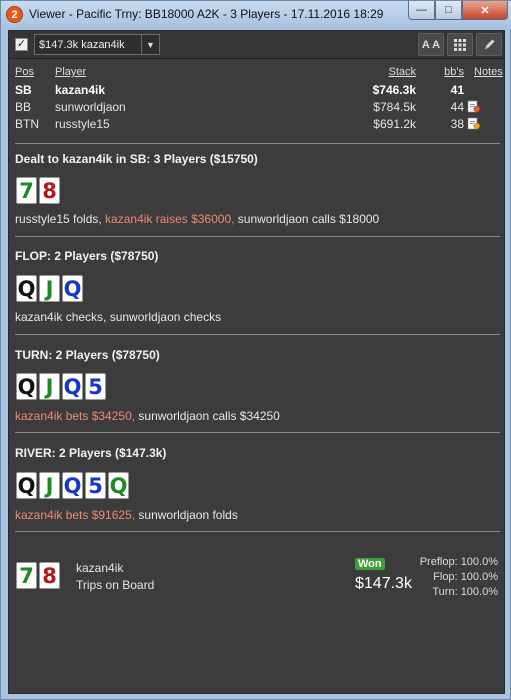 The image size is (511, 700). What do you see at coordinates (457, 124) in the screenshot?
I see `player-bbs: 38` at bounding box center [457, 124].